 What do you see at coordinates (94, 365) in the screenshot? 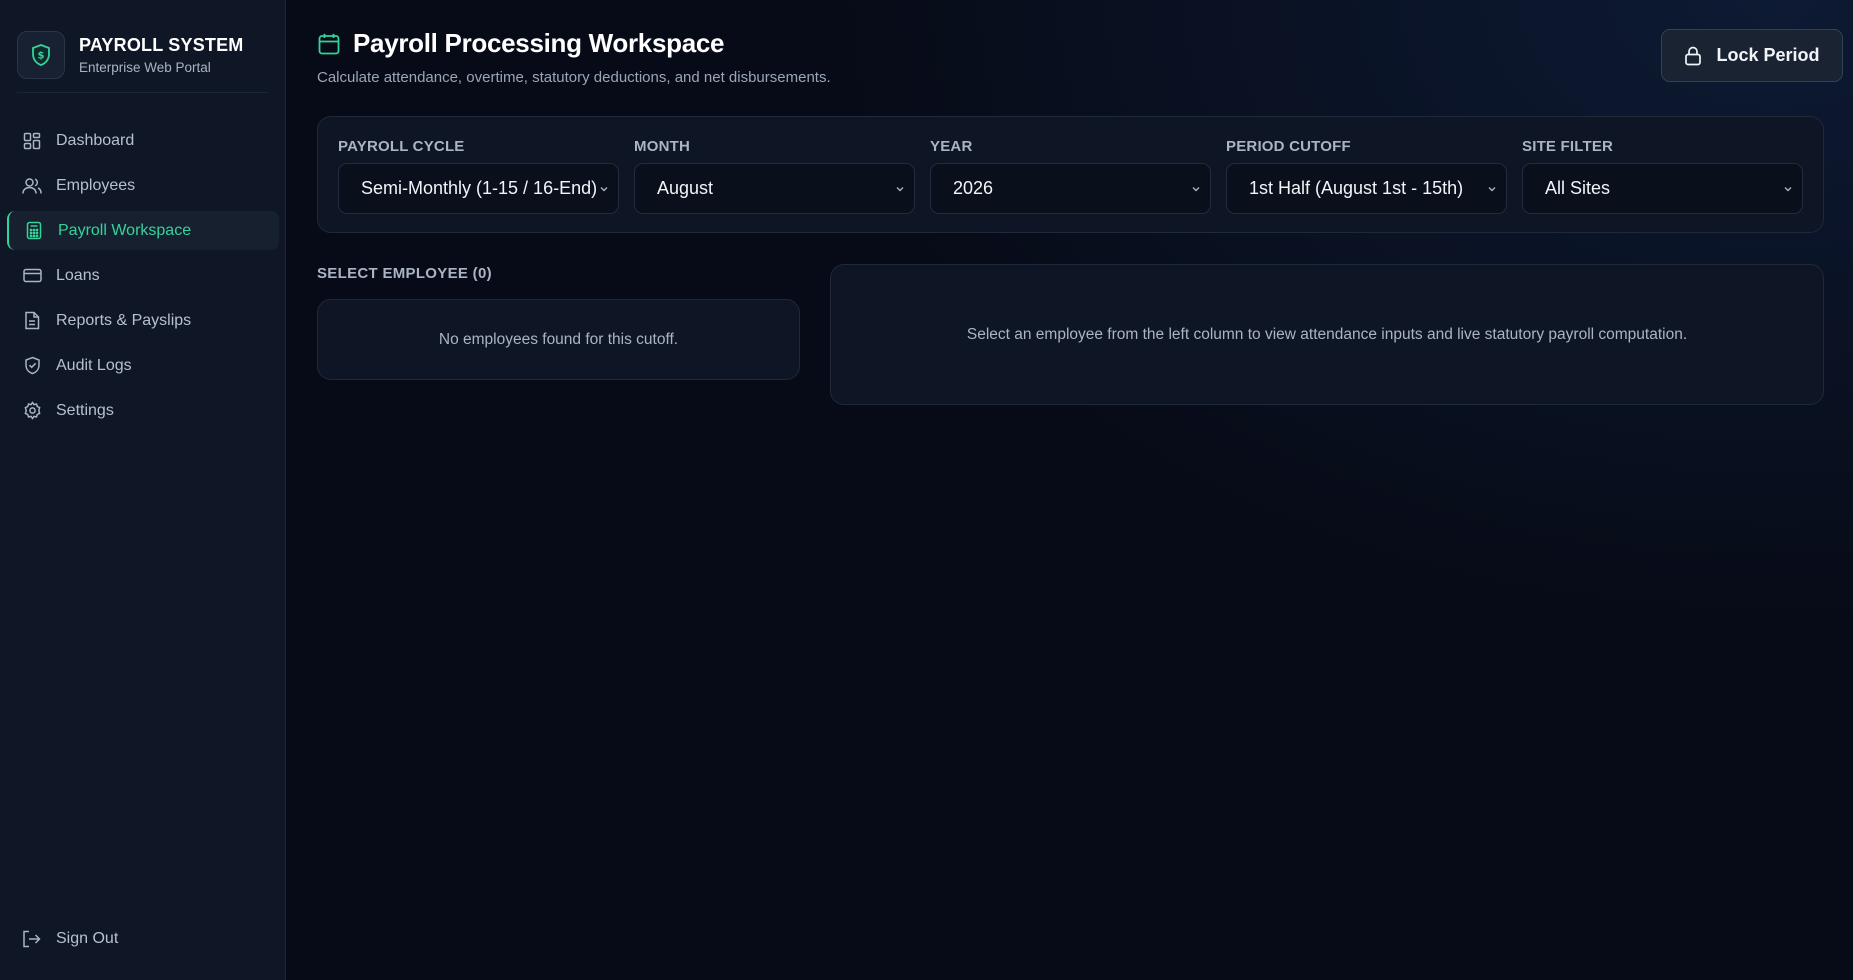
I see `sidebar-item-label: Audit Logs` at bounding box center [94, 365].